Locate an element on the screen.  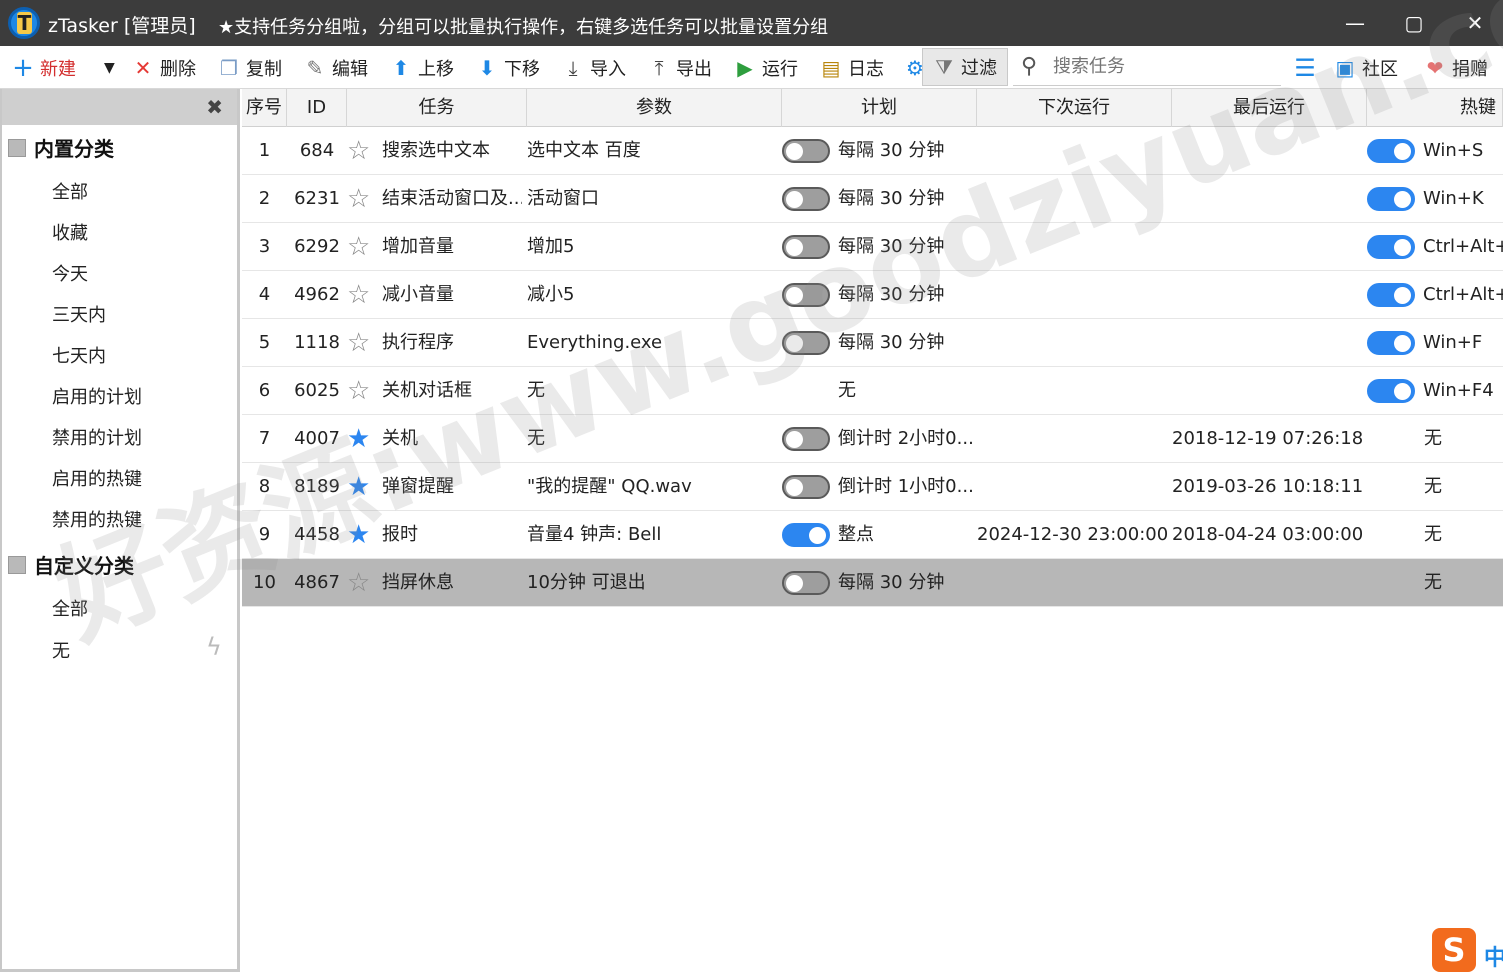
col-header-last-run: 最后运行 is located at coordinates (1269, 108).